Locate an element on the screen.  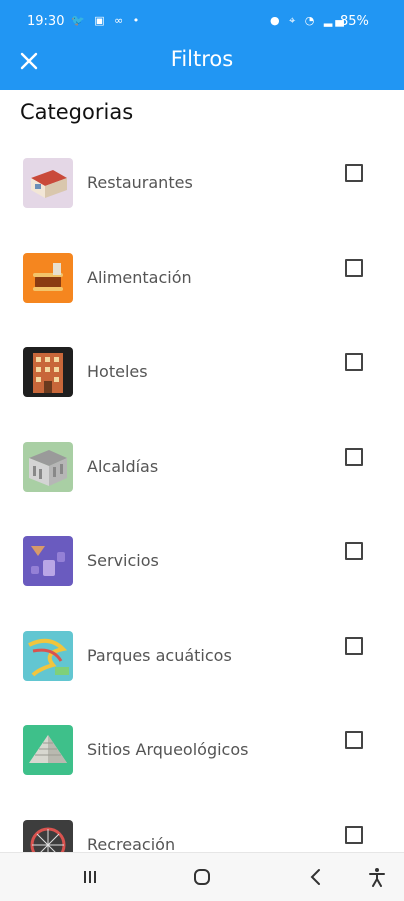
category-row-servicios: Servicios is located at coordinates (202, 561).